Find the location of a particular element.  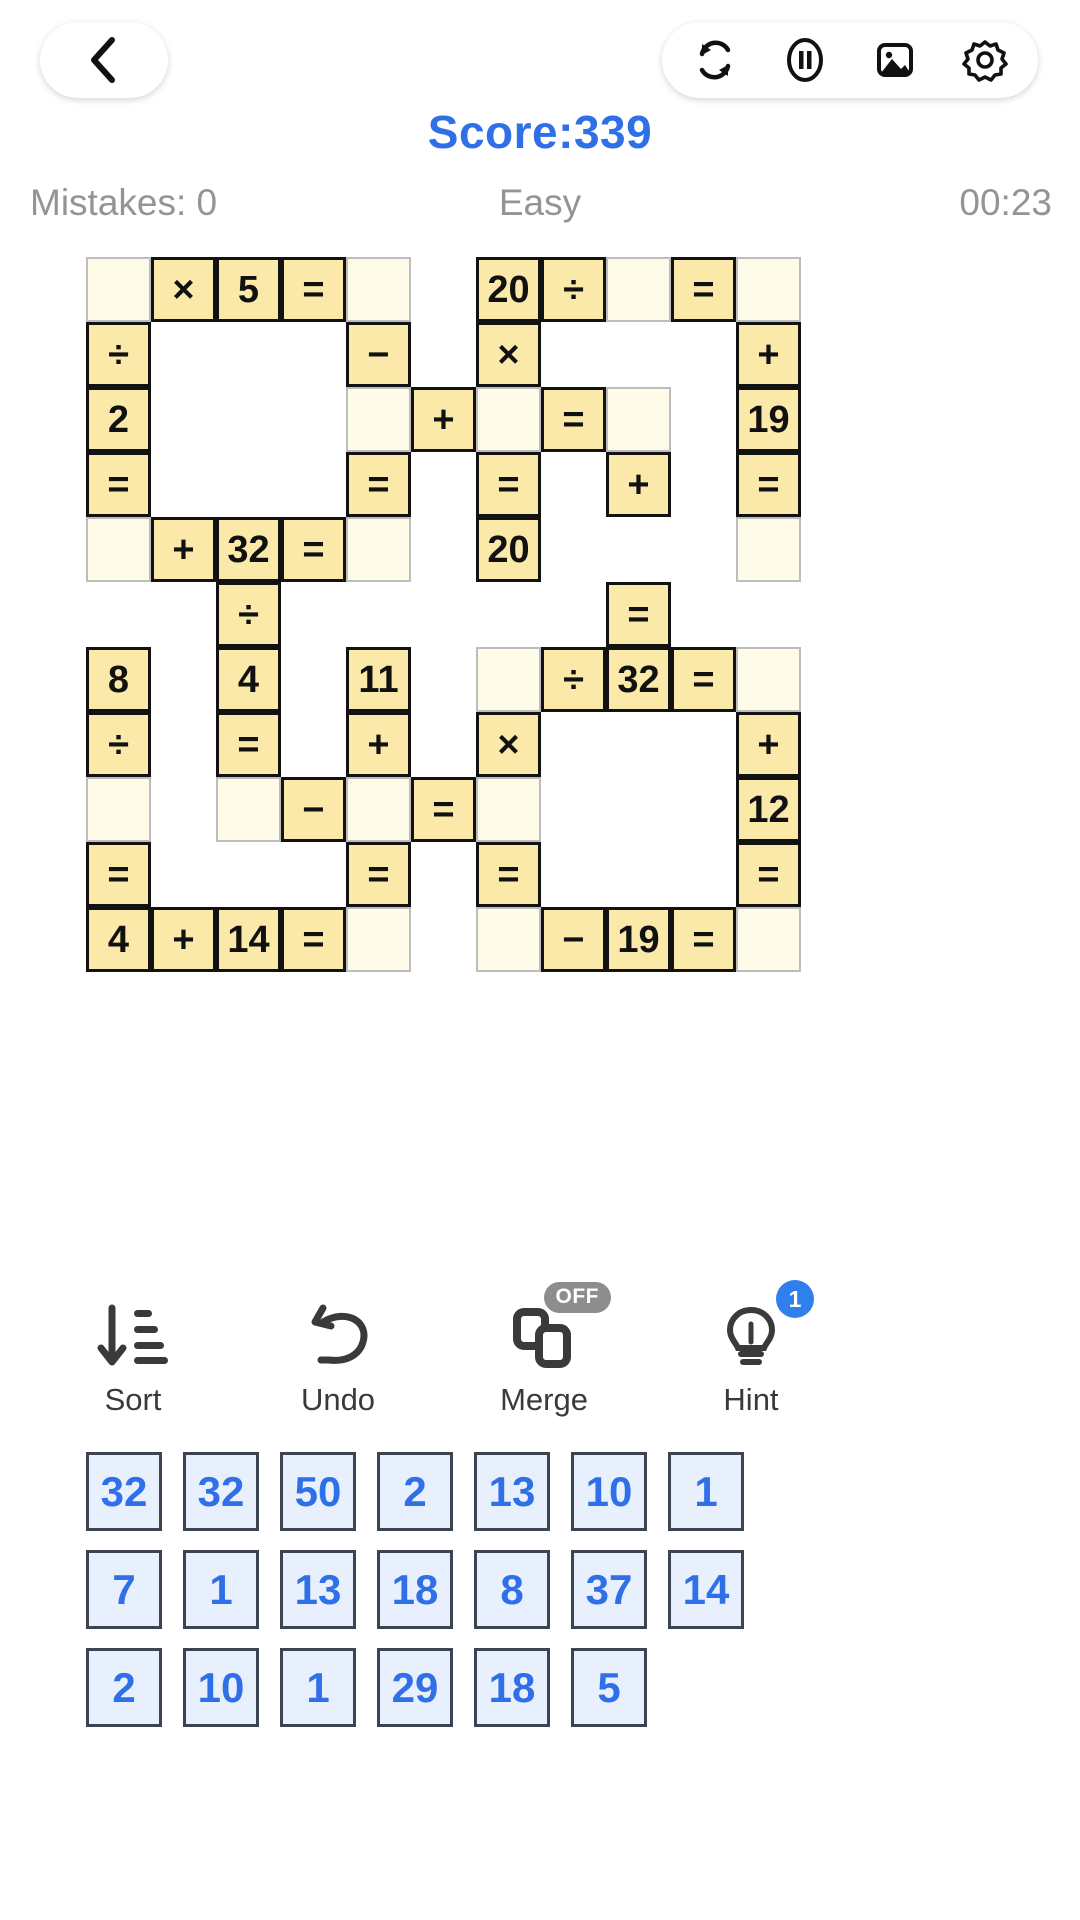

number-tile: 5 is located at coordinates (609, 1687).